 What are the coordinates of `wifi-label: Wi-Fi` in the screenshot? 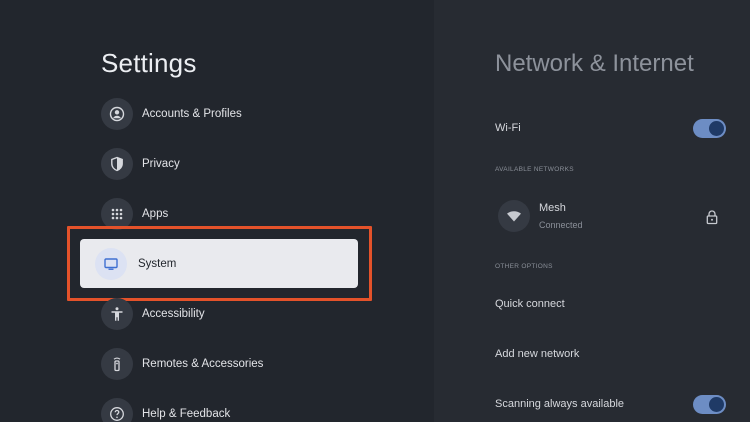 It's located at (508, 128).